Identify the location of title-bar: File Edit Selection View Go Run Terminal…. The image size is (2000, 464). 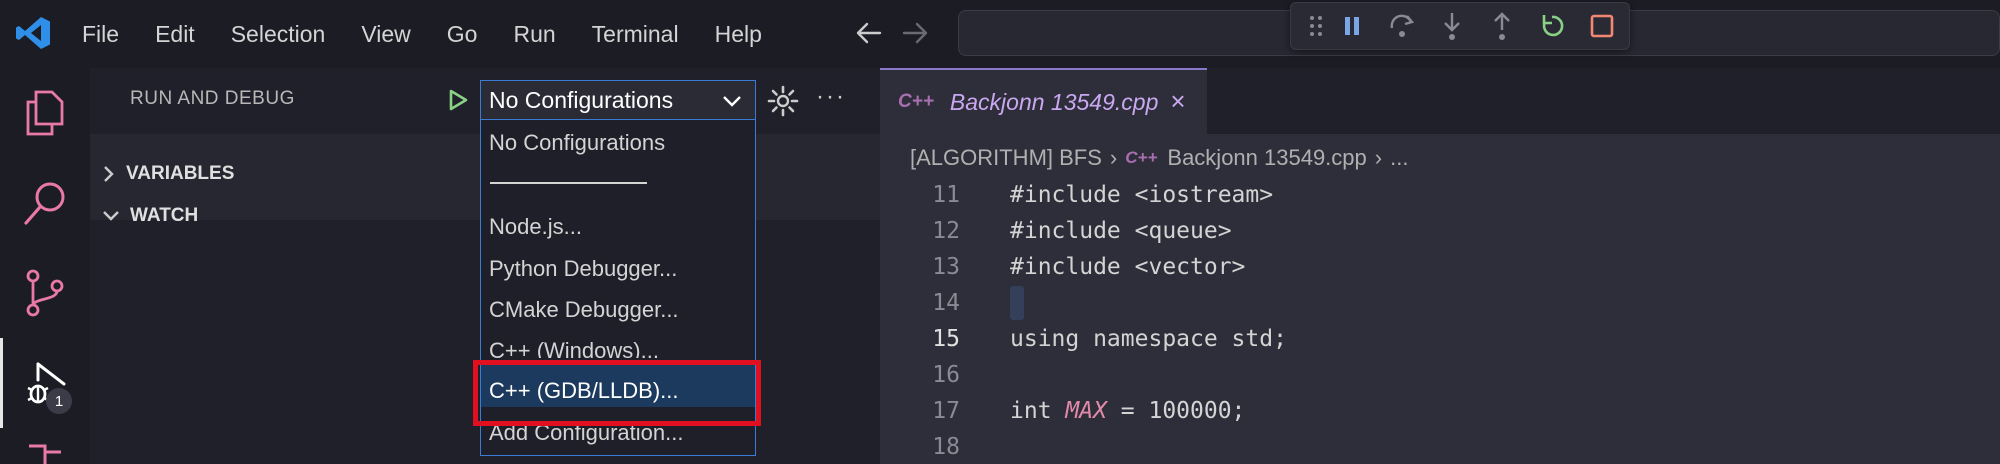
(1000, 34).